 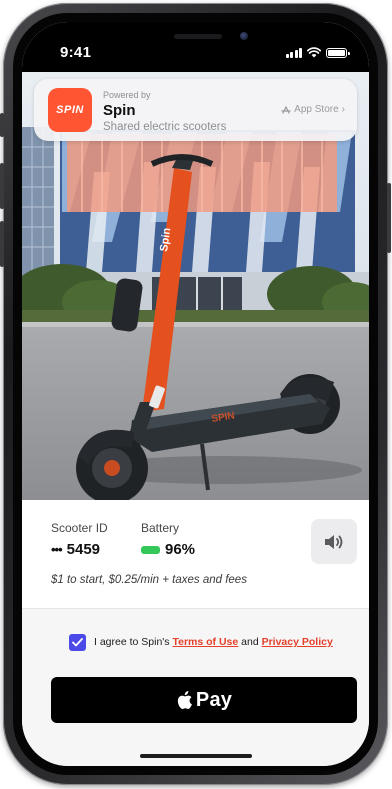 What do you see at coordinates (196, 756) in the screenshot?
I see `home-indicator` at bounding box center [196, 756].